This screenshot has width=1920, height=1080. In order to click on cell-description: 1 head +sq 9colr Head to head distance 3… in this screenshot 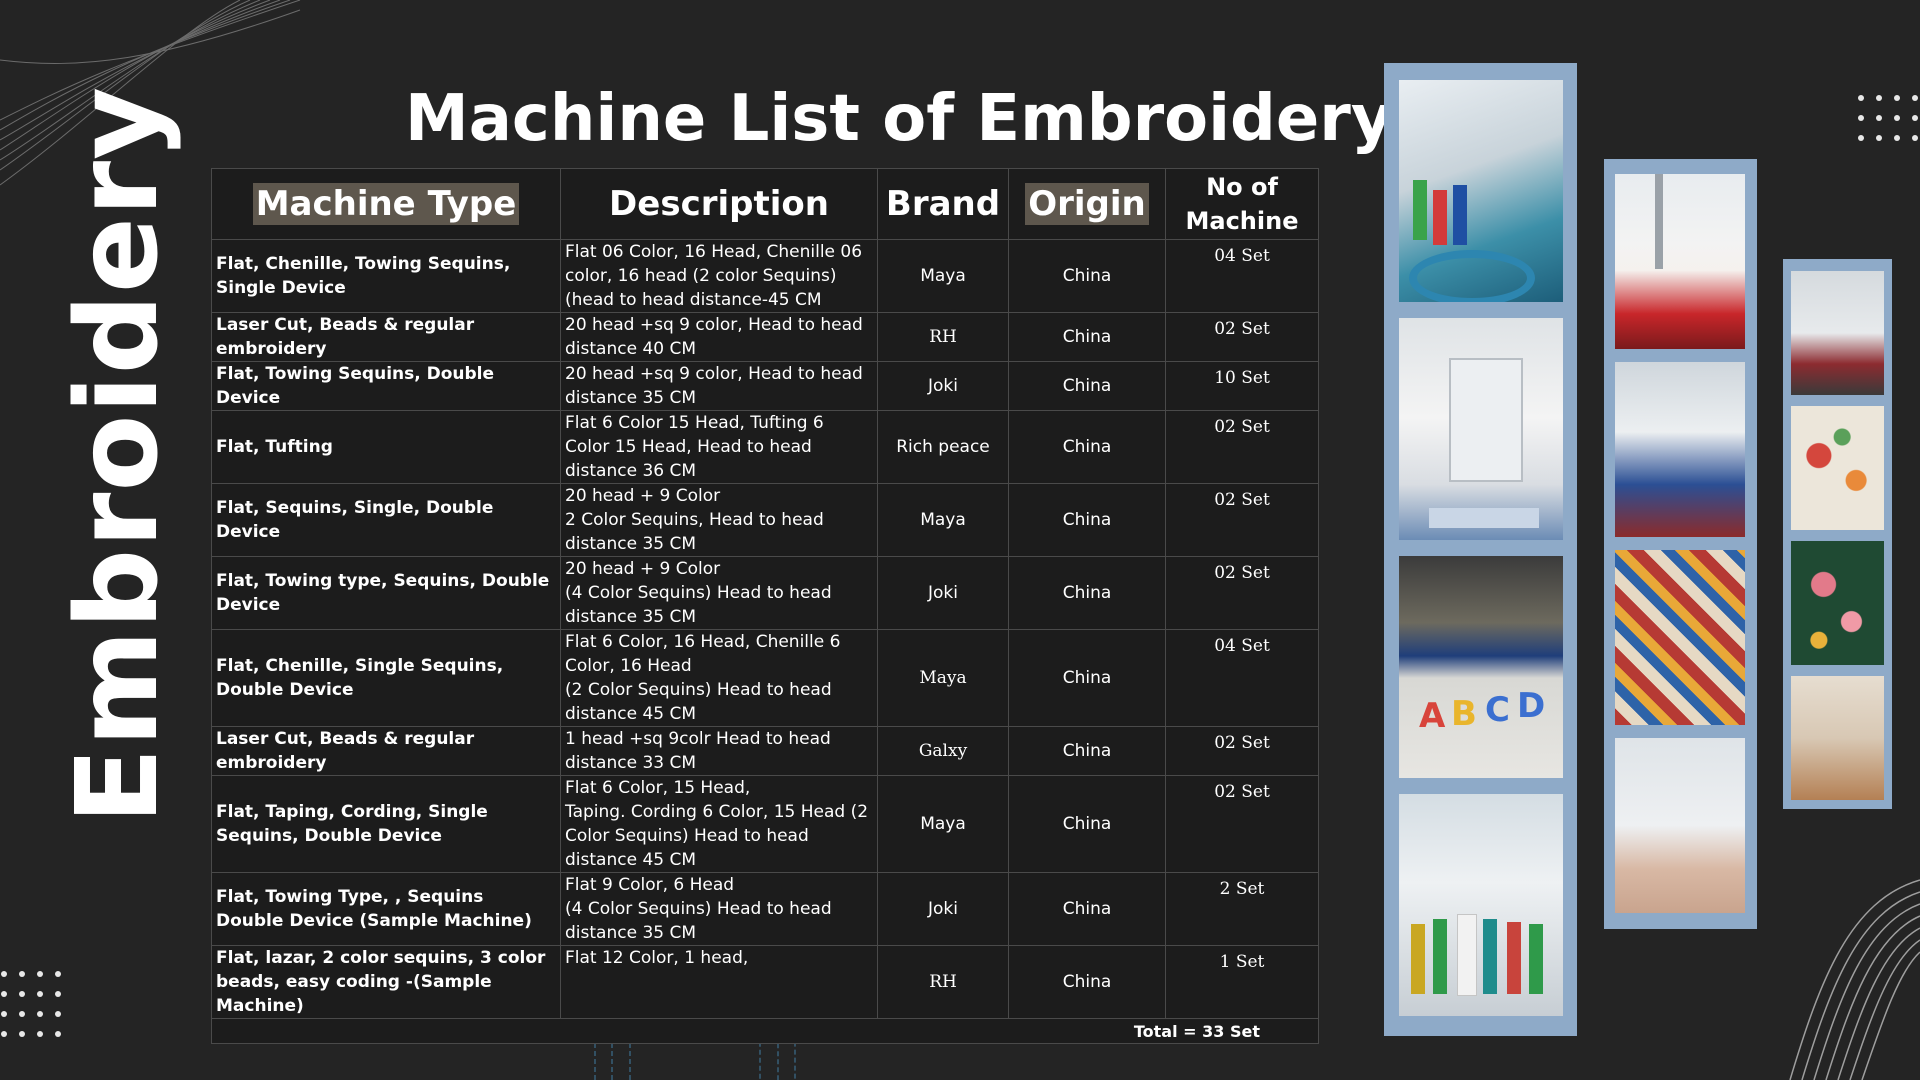, I will do `click(719, 751)`.